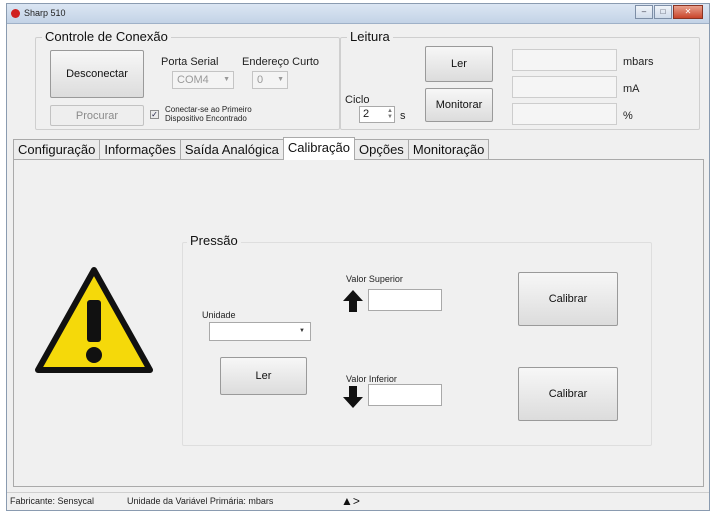 This screenshot has height=514, width=715. Describe the element at coordinates (318, 148) in the screenshot. I see `tab-calibration: Calibração` at that location.